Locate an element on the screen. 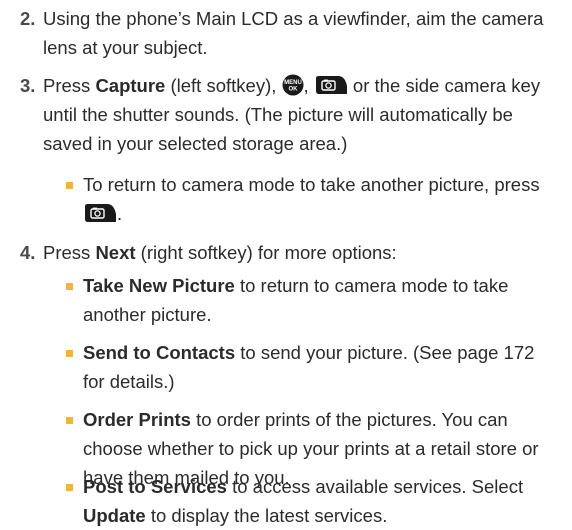 This screenshot has width=572, height=530. menu-key-text: MENU is located at coordinates (293, 83).